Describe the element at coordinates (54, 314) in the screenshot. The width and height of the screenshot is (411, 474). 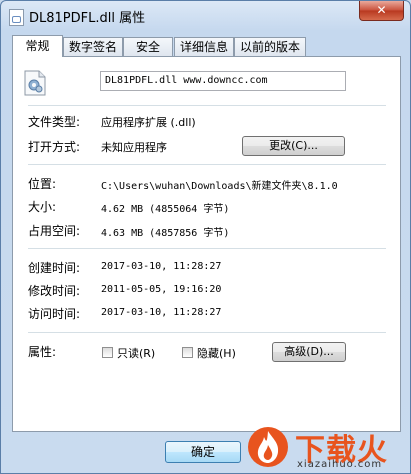
I see `accessed-label: 访问时间:` at that location.